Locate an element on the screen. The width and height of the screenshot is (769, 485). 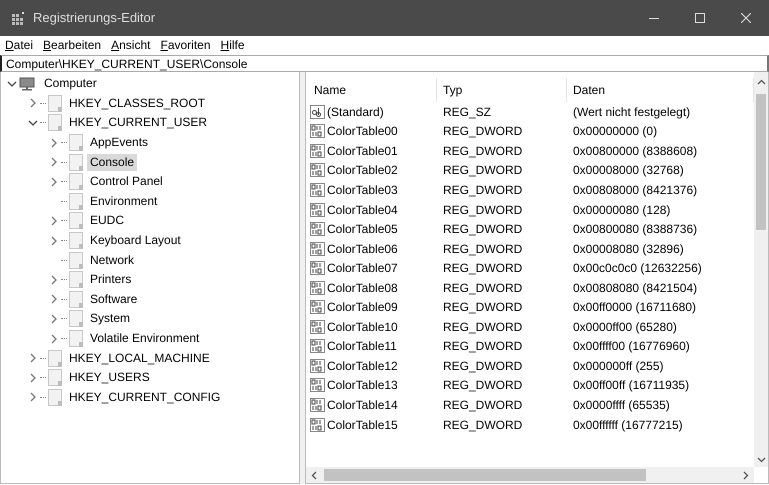
menu-item: Favoriten is located at coordinates (185, 45).